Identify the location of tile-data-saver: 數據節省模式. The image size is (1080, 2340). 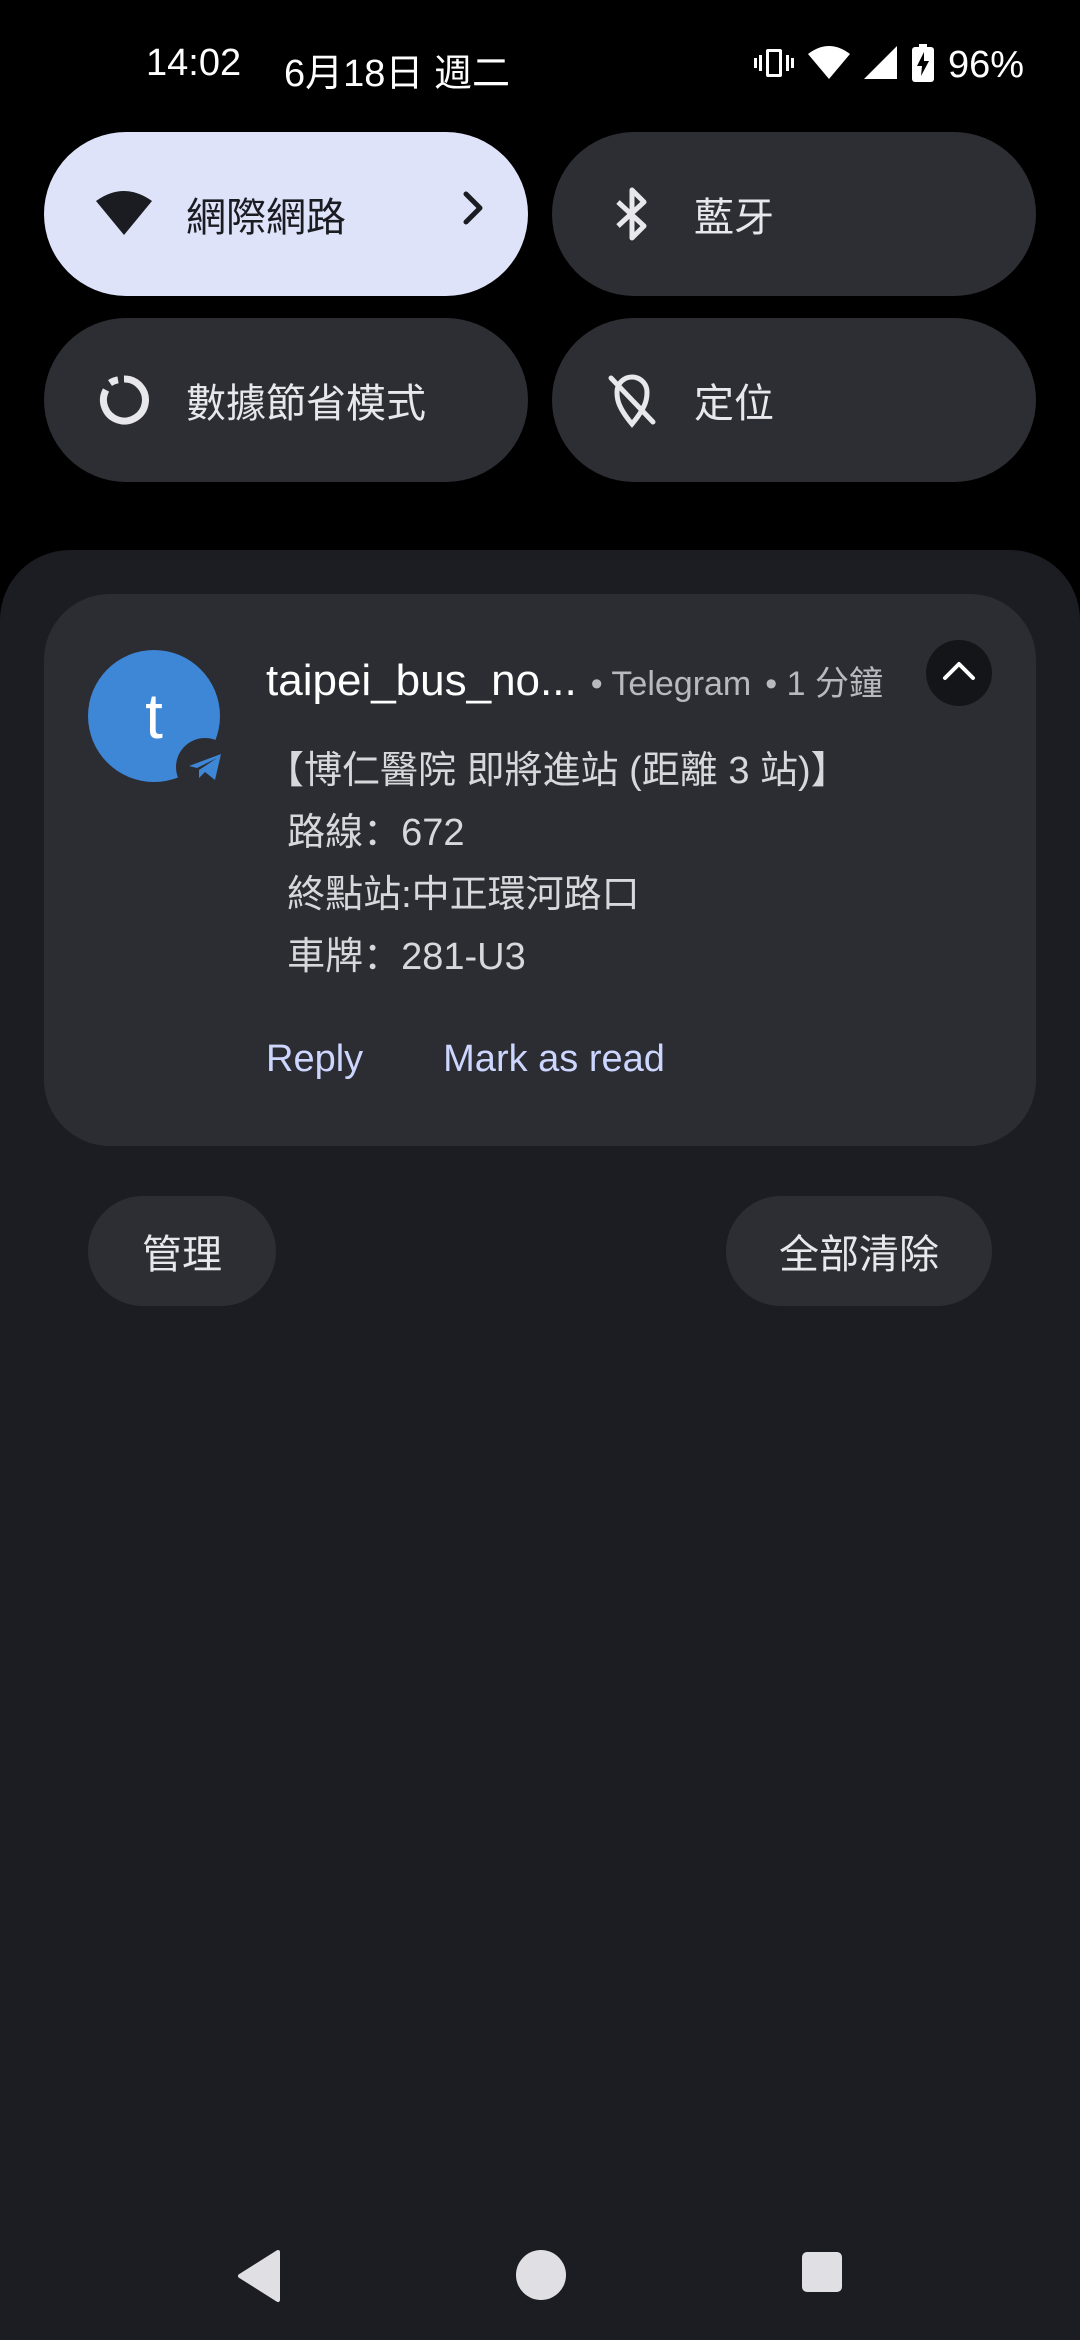
(286, 400).